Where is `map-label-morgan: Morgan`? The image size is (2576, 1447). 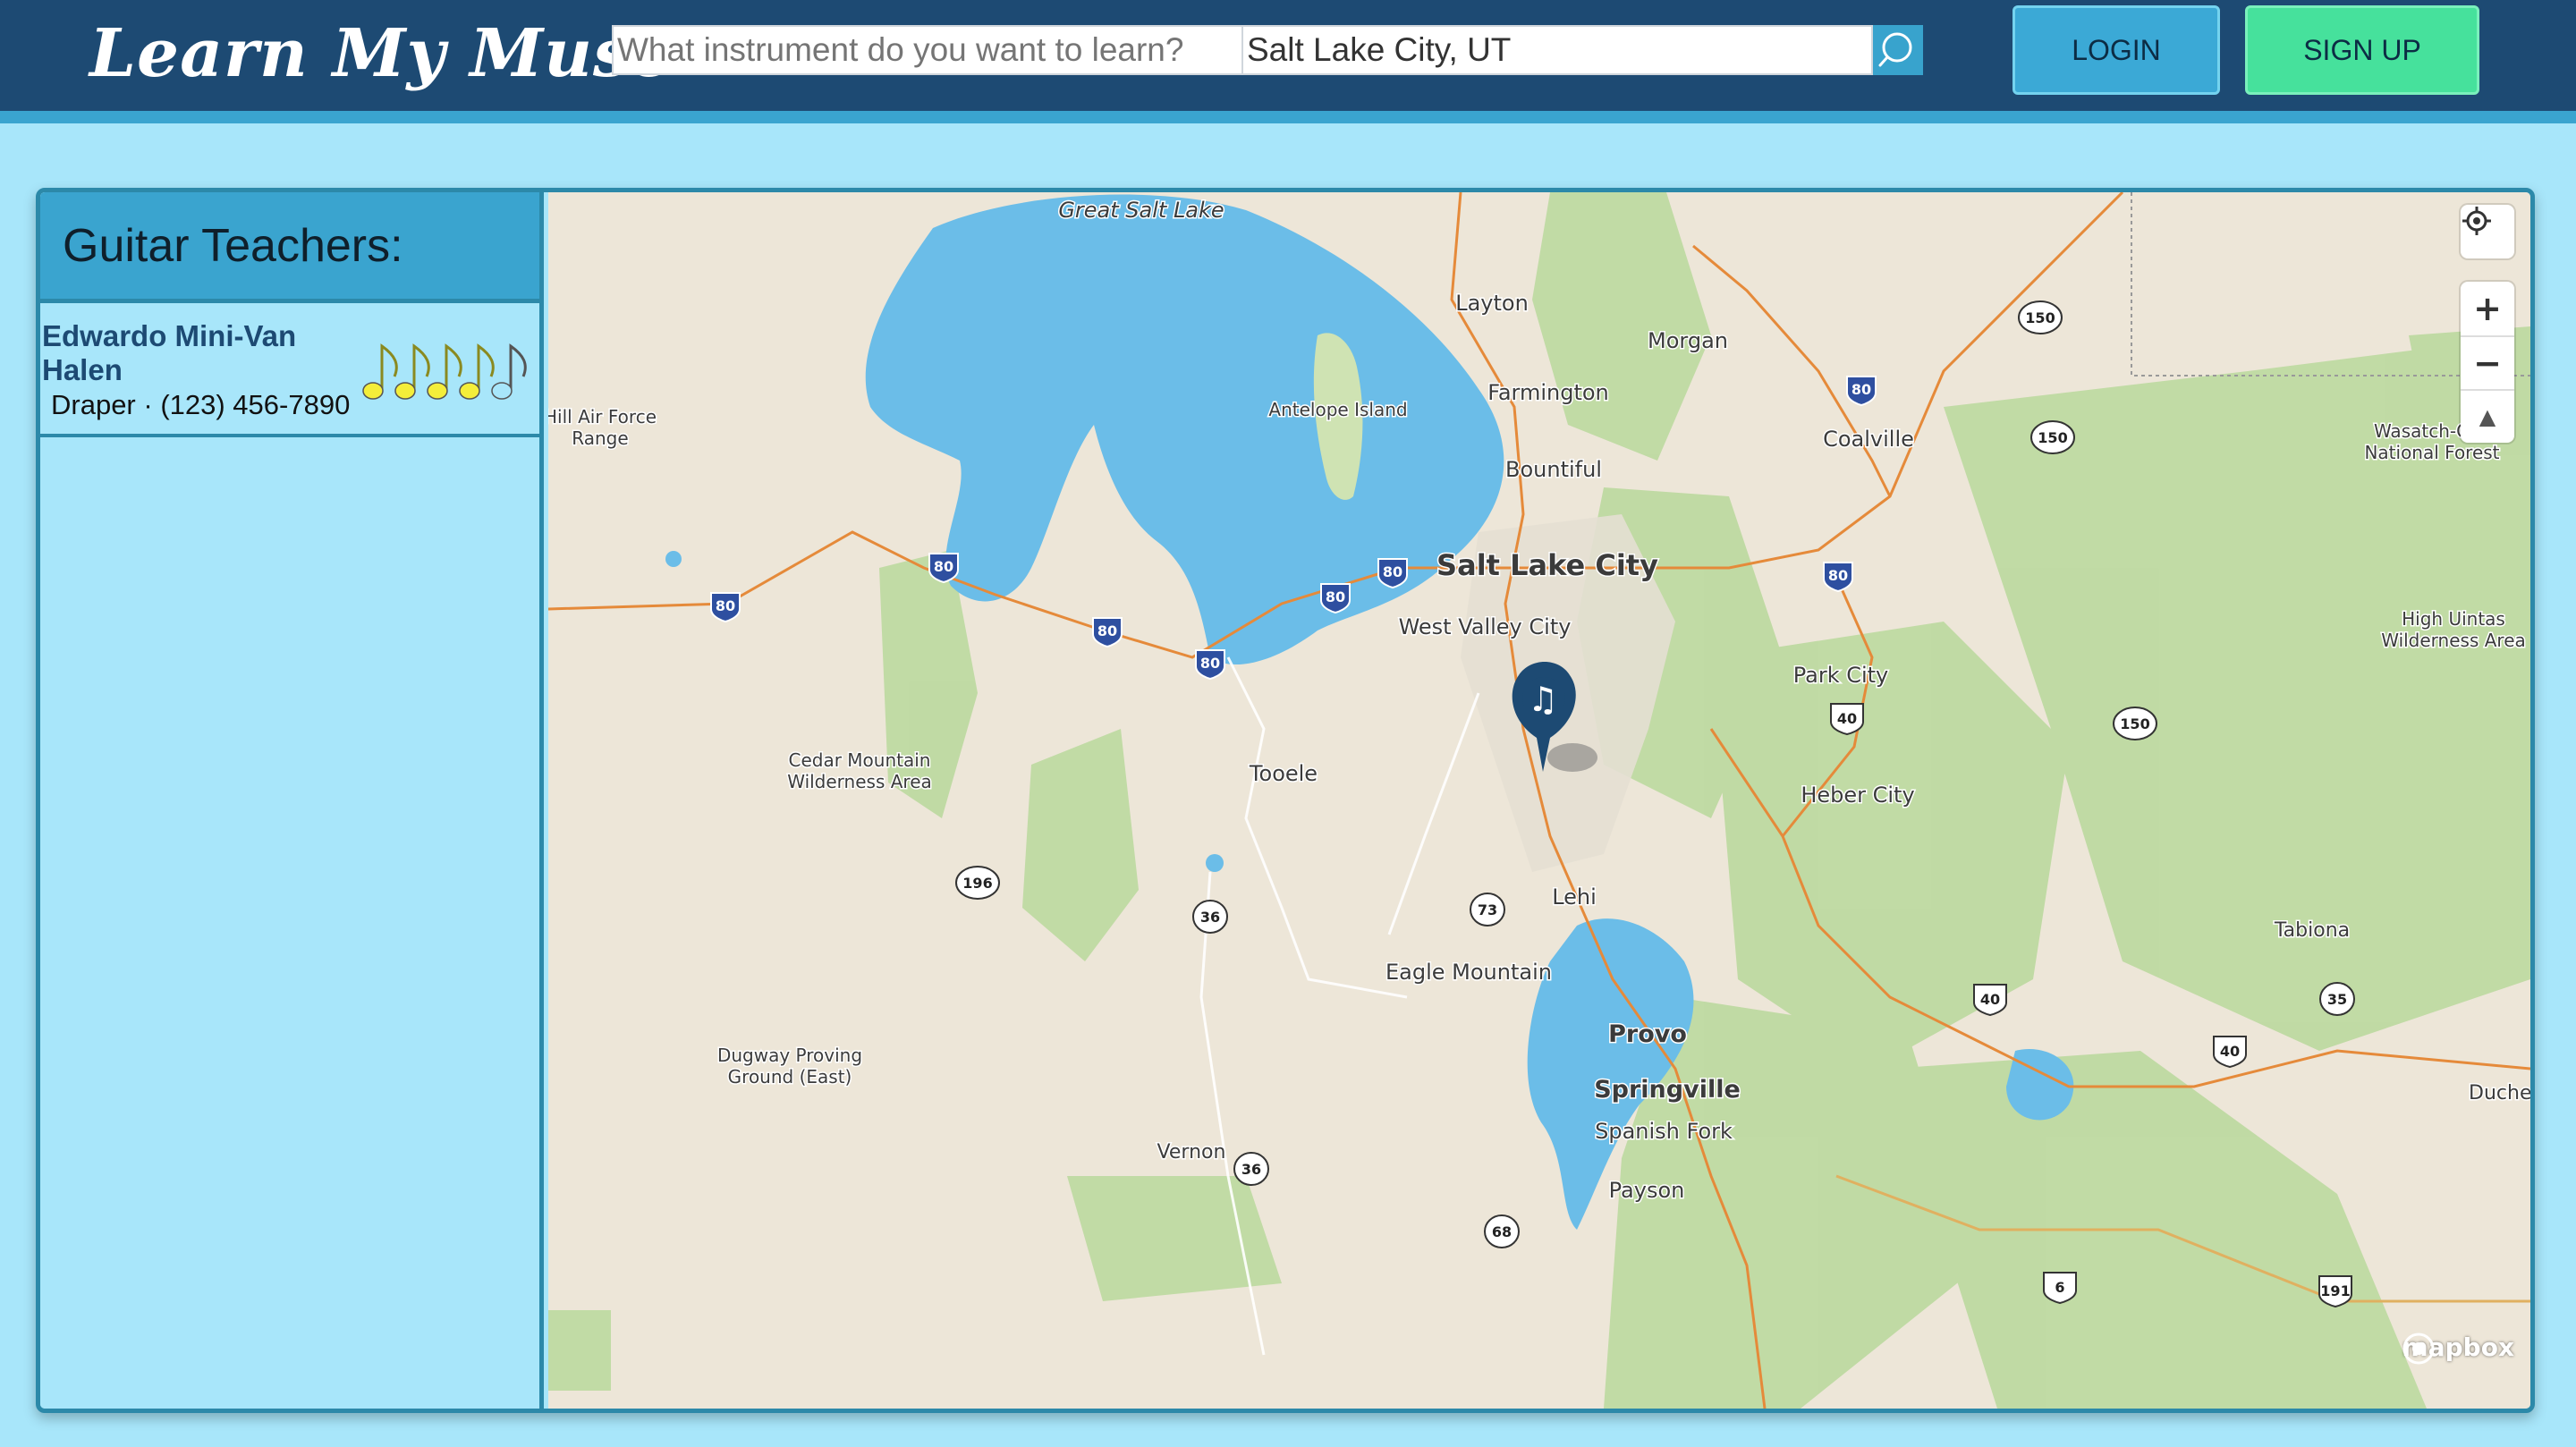
map-label-morgan: Morgan is located at coordinates (1688, 340).